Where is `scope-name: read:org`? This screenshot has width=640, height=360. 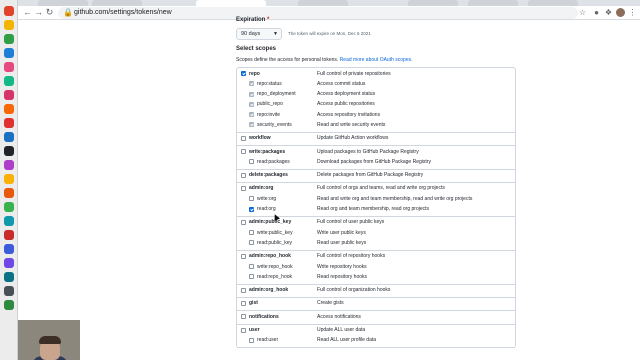
scope-name: read:org is located at coordinates (266, 209).